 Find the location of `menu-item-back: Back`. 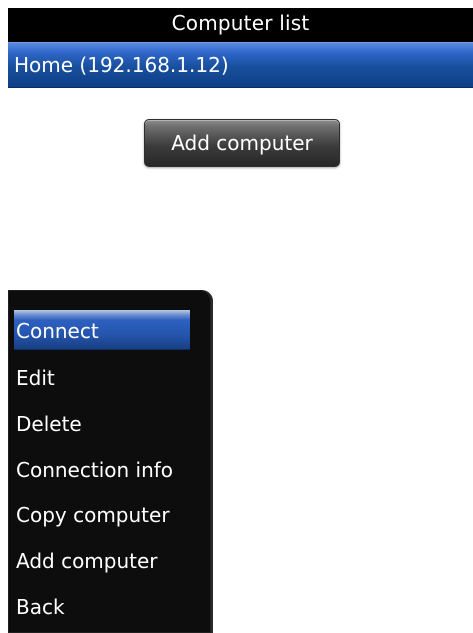

menu-item-back: Back is located at coordinates (102, 607).